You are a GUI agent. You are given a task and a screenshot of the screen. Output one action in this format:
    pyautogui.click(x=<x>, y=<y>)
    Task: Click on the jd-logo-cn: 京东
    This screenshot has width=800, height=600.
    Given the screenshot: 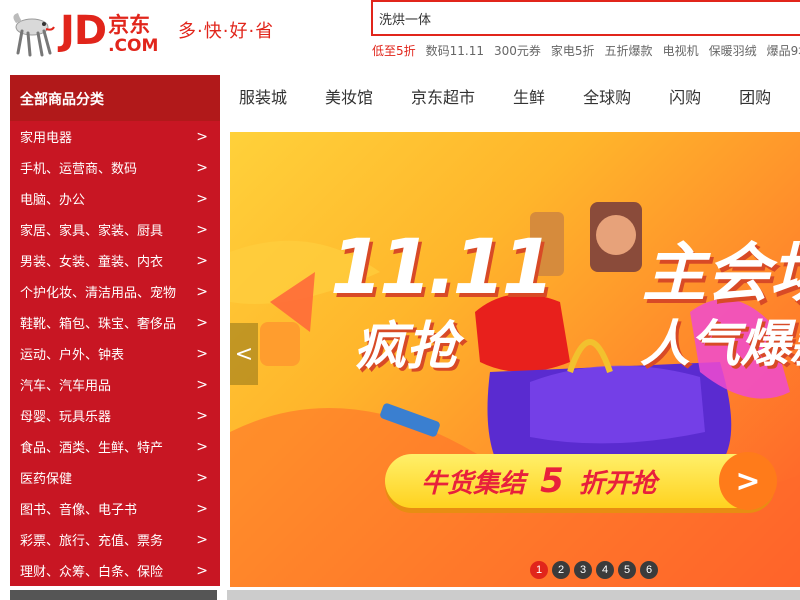 What is the action you would take?
    pyautogui.click(x=129, y=25)
    